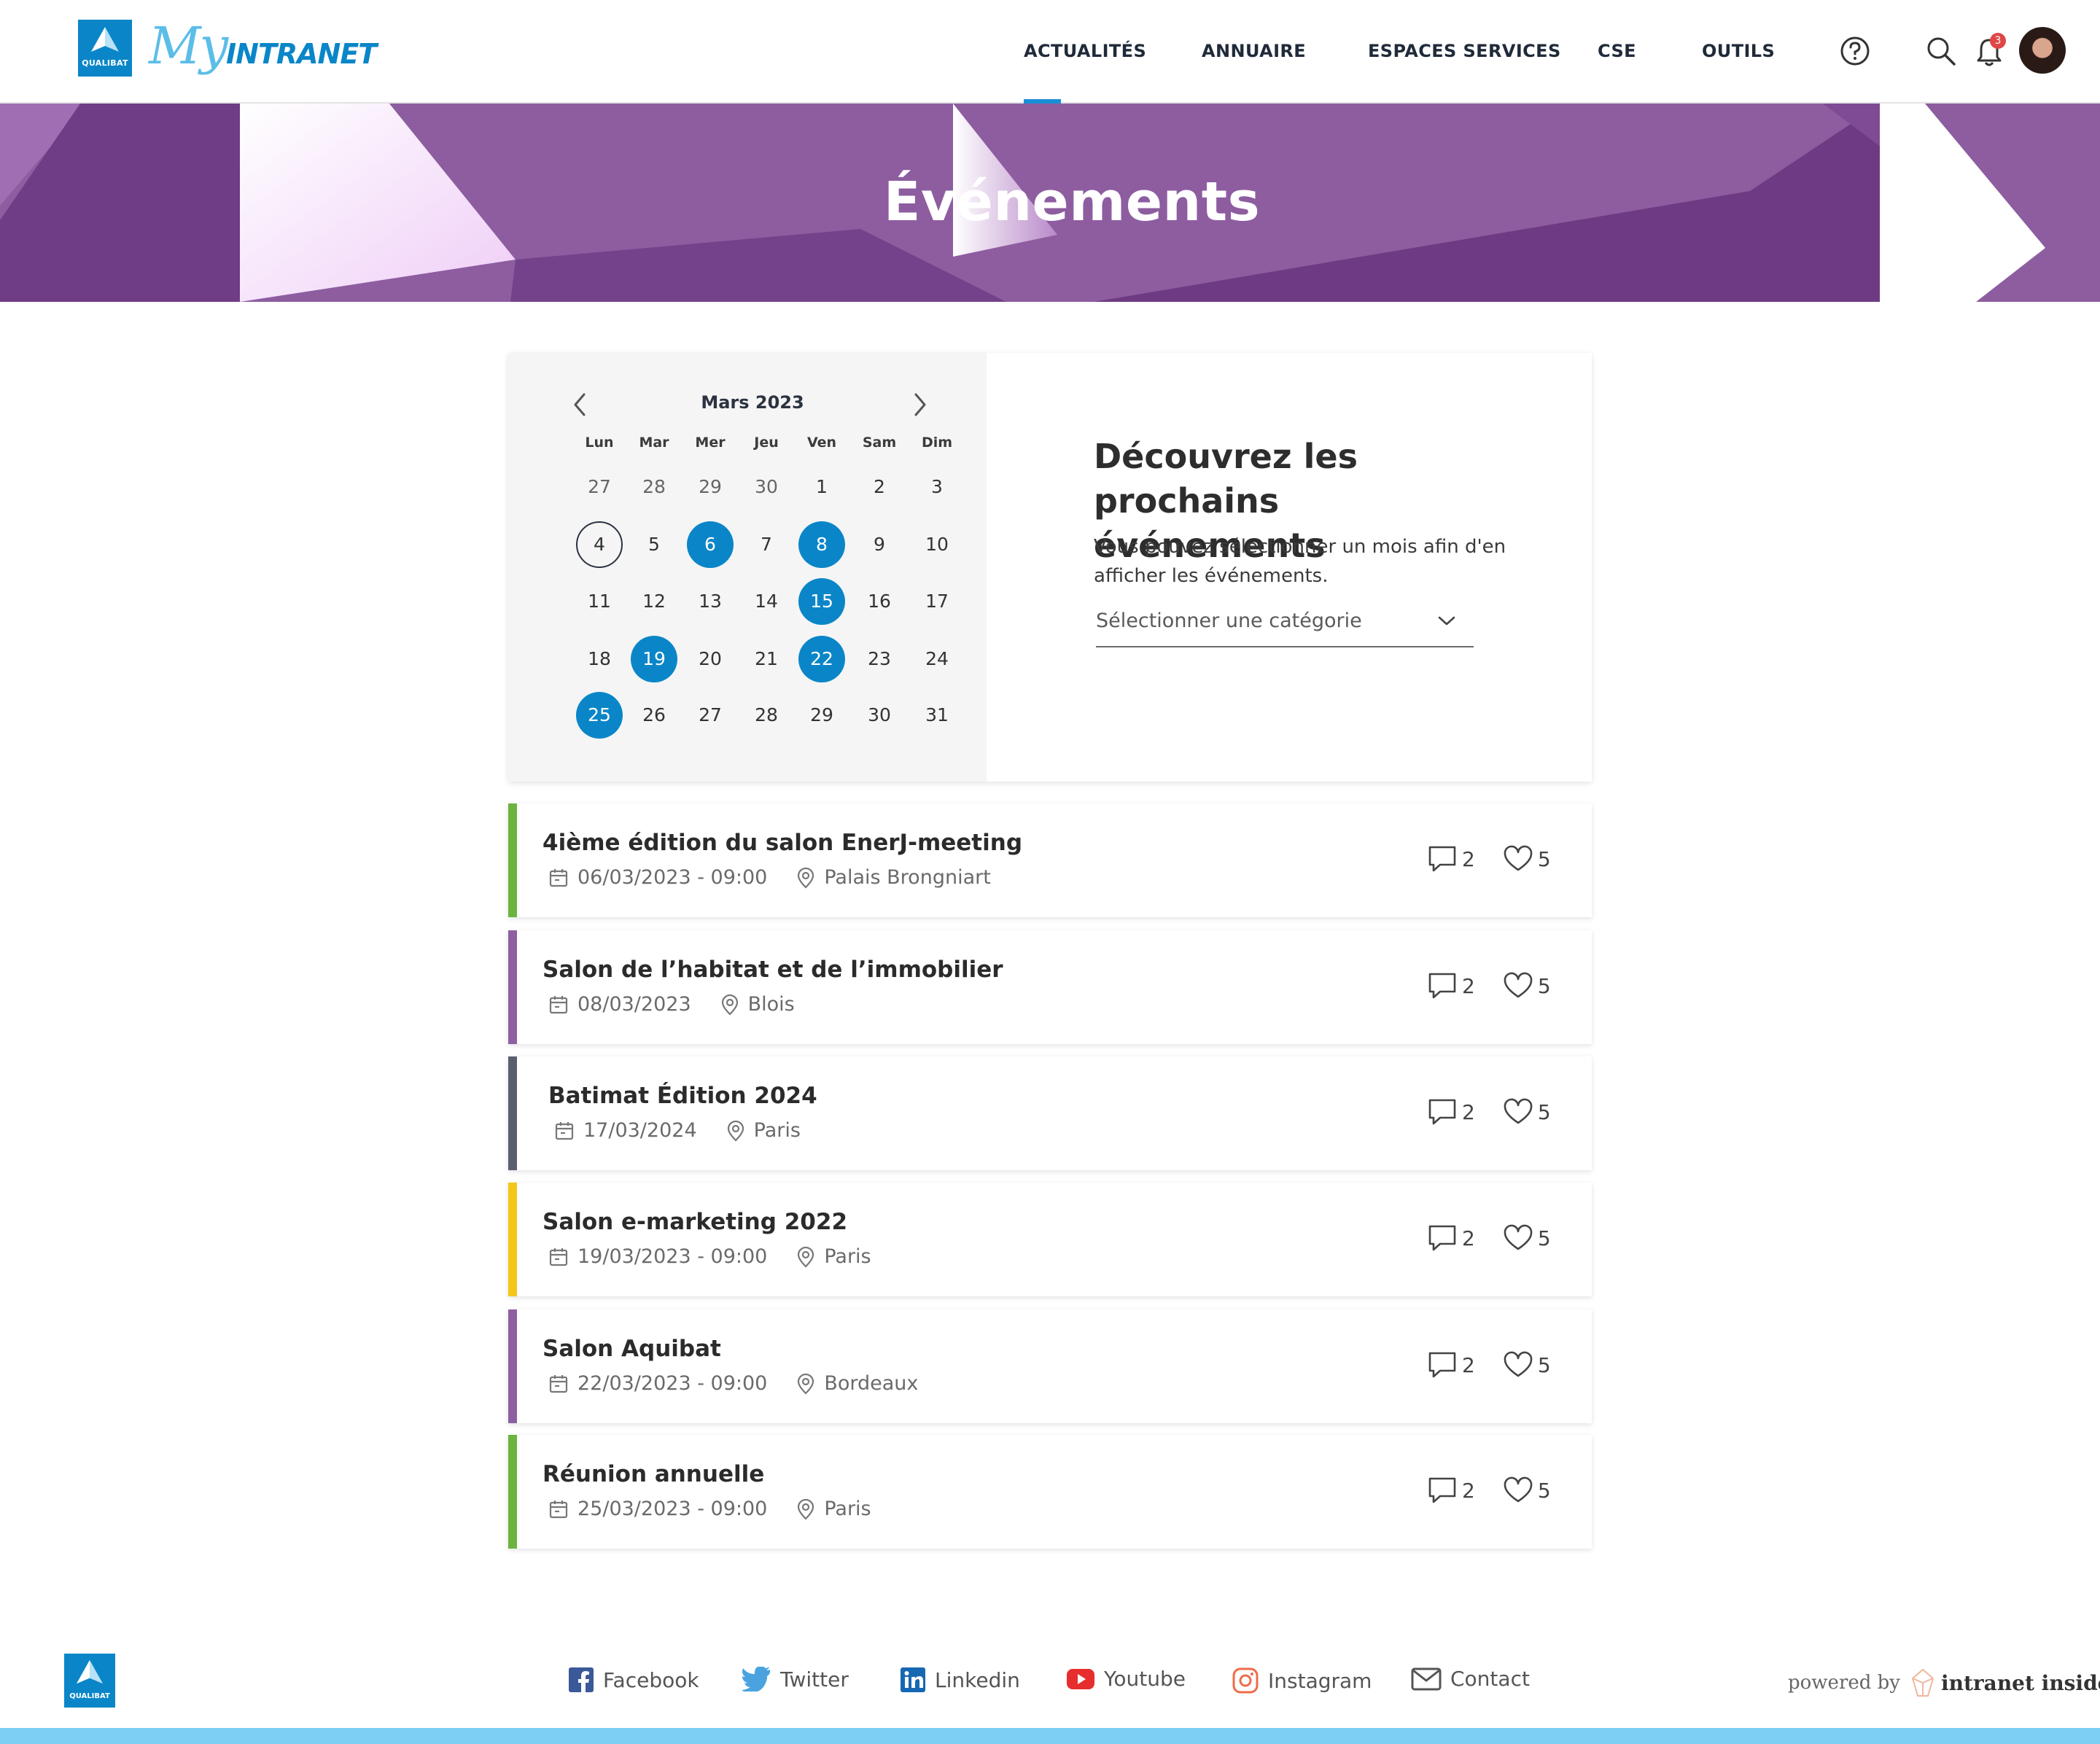  Describe the element at coordinates (772, 970) in the screenshot. I see `event-title: Salon de l’habitat et de l’immobilier` at that location.